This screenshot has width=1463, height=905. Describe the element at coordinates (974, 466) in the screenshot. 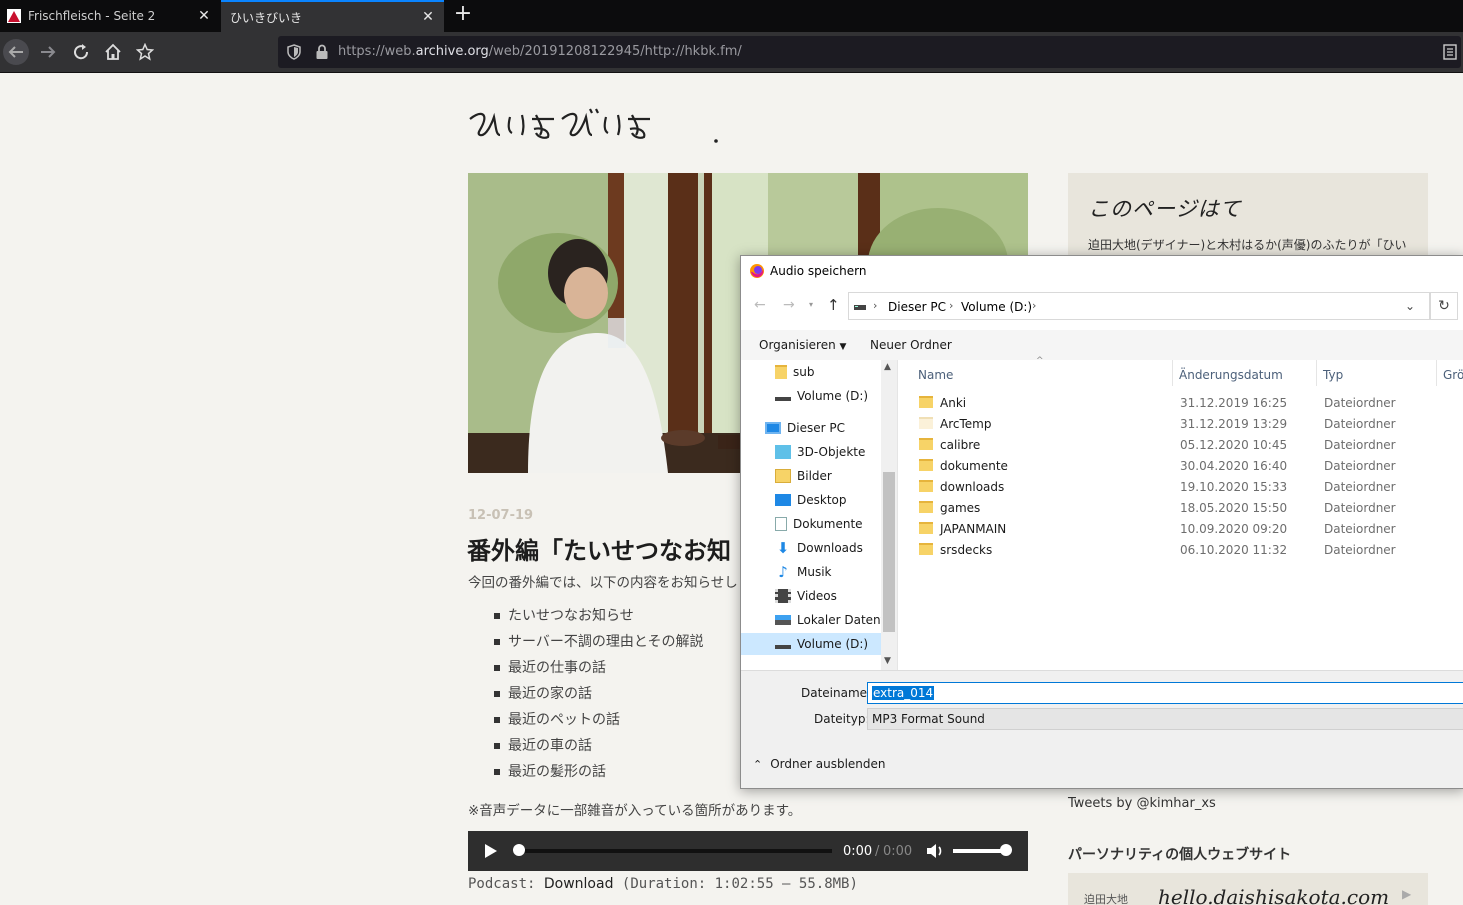

I see `file-name: dokumente` at that location.